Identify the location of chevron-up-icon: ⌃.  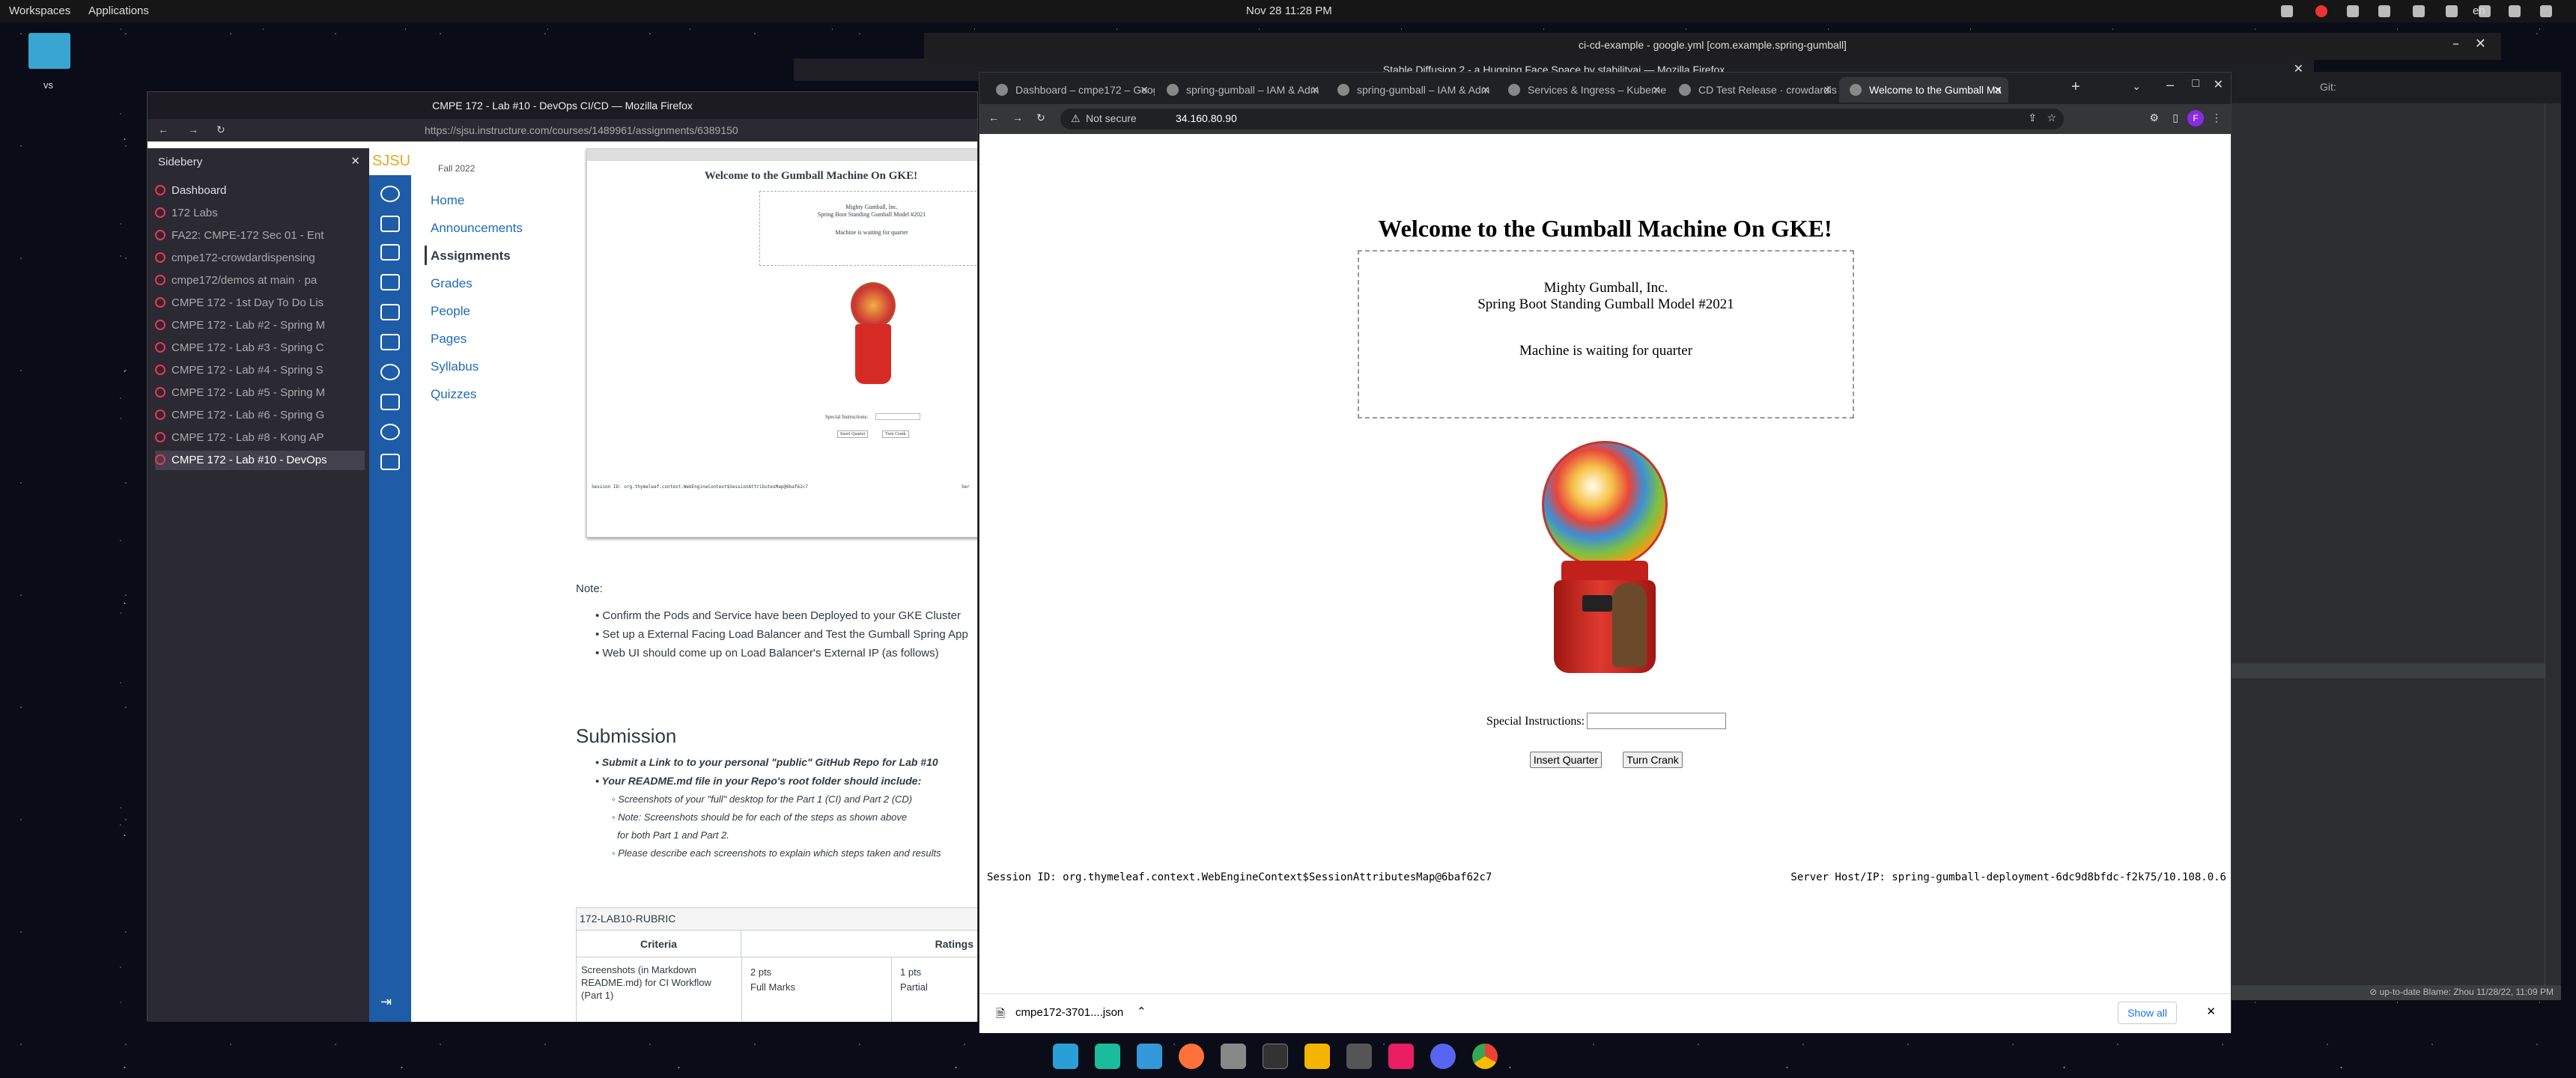
(1141, 1011).